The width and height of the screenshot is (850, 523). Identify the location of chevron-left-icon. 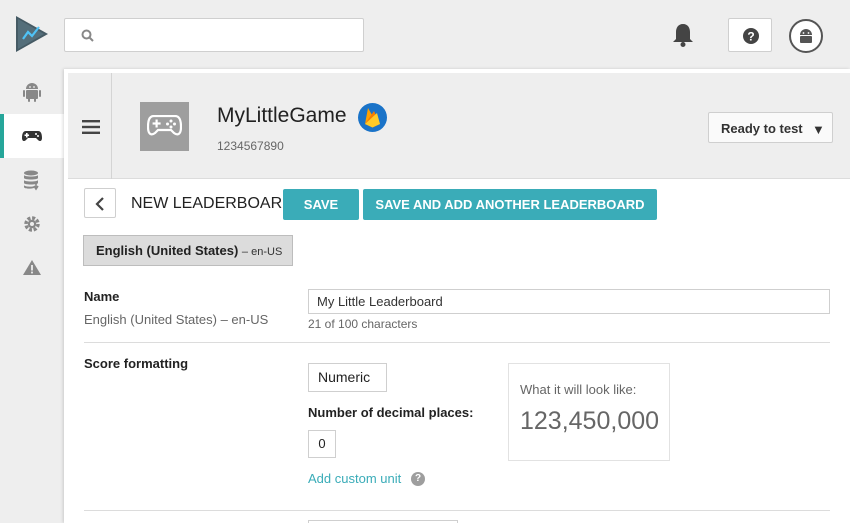
(99, 204).